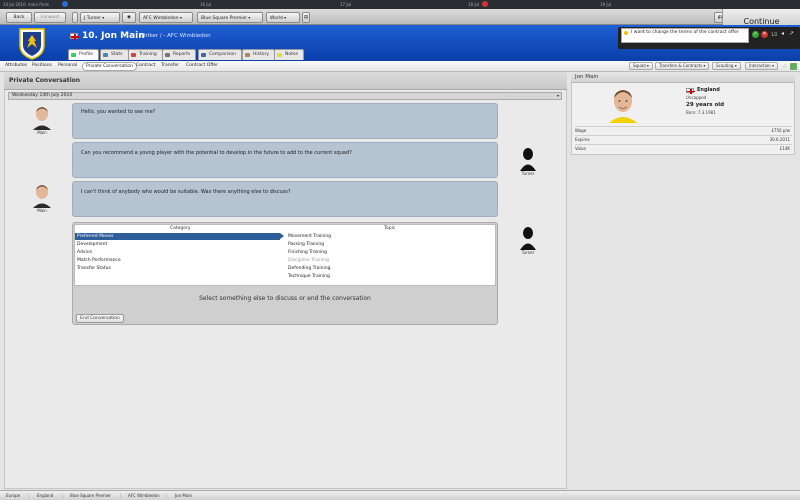  I want to click on alert-icon, so click(626, 33).